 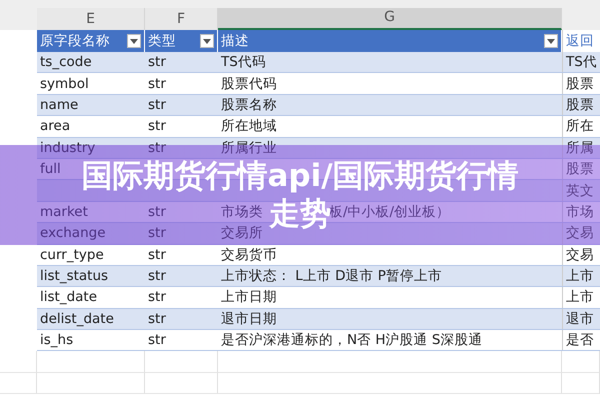 I want to click on table-cell-text: 股票代码, so click(x=249, y=83).